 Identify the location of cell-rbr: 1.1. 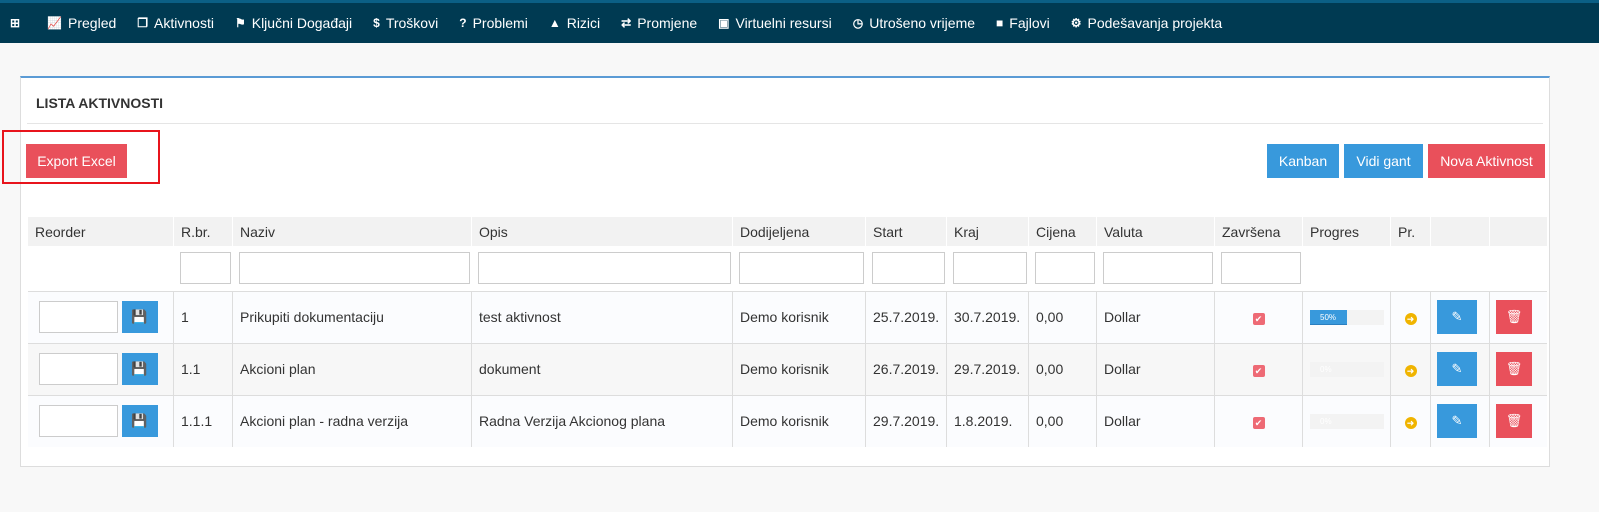
(203, 368).